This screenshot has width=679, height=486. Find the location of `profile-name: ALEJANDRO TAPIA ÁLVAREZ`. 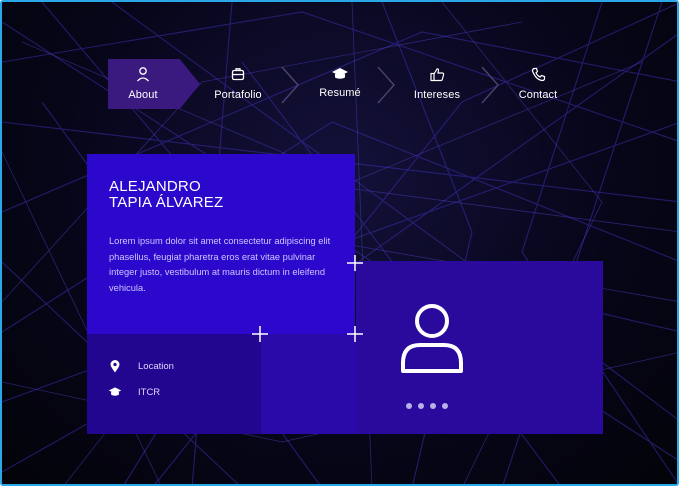

profile-name: ALEJANDRO TAPIA ÁLVAREZ is located at coordinates (166, 195).